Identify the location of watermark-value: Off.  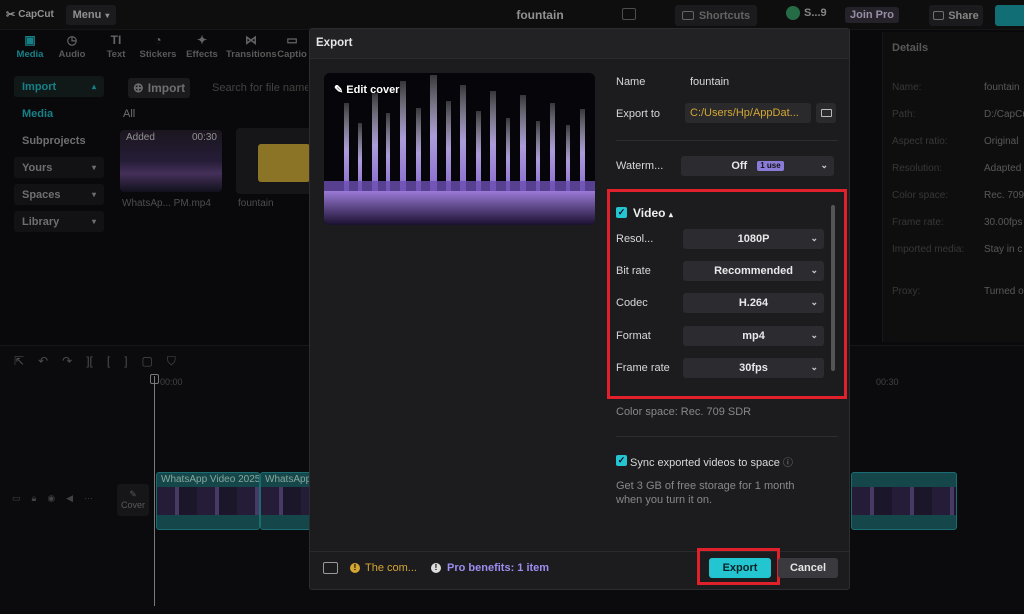
(739, 166).